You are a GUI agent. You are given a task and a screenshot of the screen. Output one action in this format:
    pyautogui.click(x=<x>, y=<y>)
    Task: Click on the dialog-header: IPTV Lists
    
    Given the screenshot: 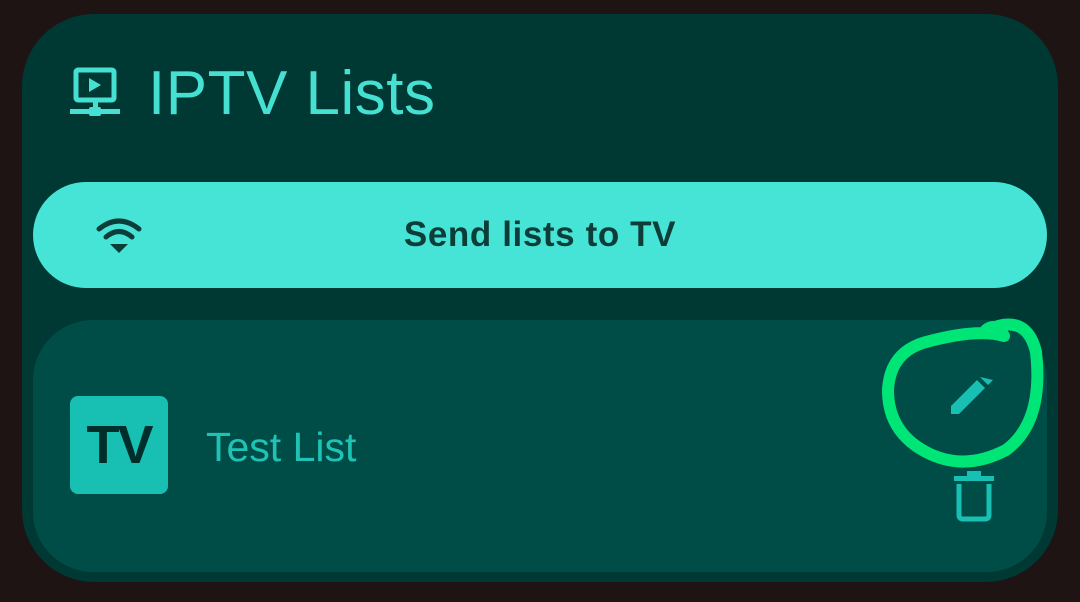 What is the action you would take?
    pyautogui.click(x=252, y=94)
    